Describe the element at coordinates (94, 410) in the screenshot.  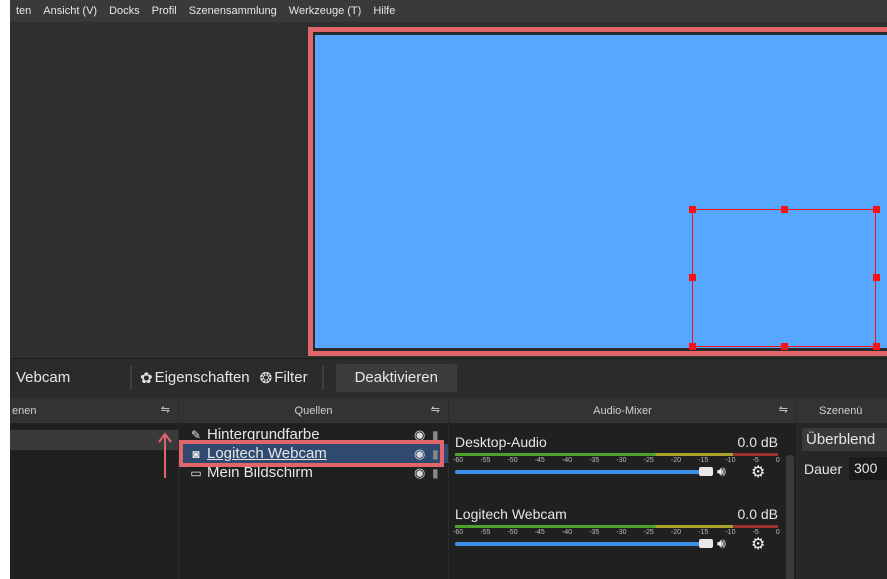
I see `scenes-dock-header: enen ⇋` at that location.